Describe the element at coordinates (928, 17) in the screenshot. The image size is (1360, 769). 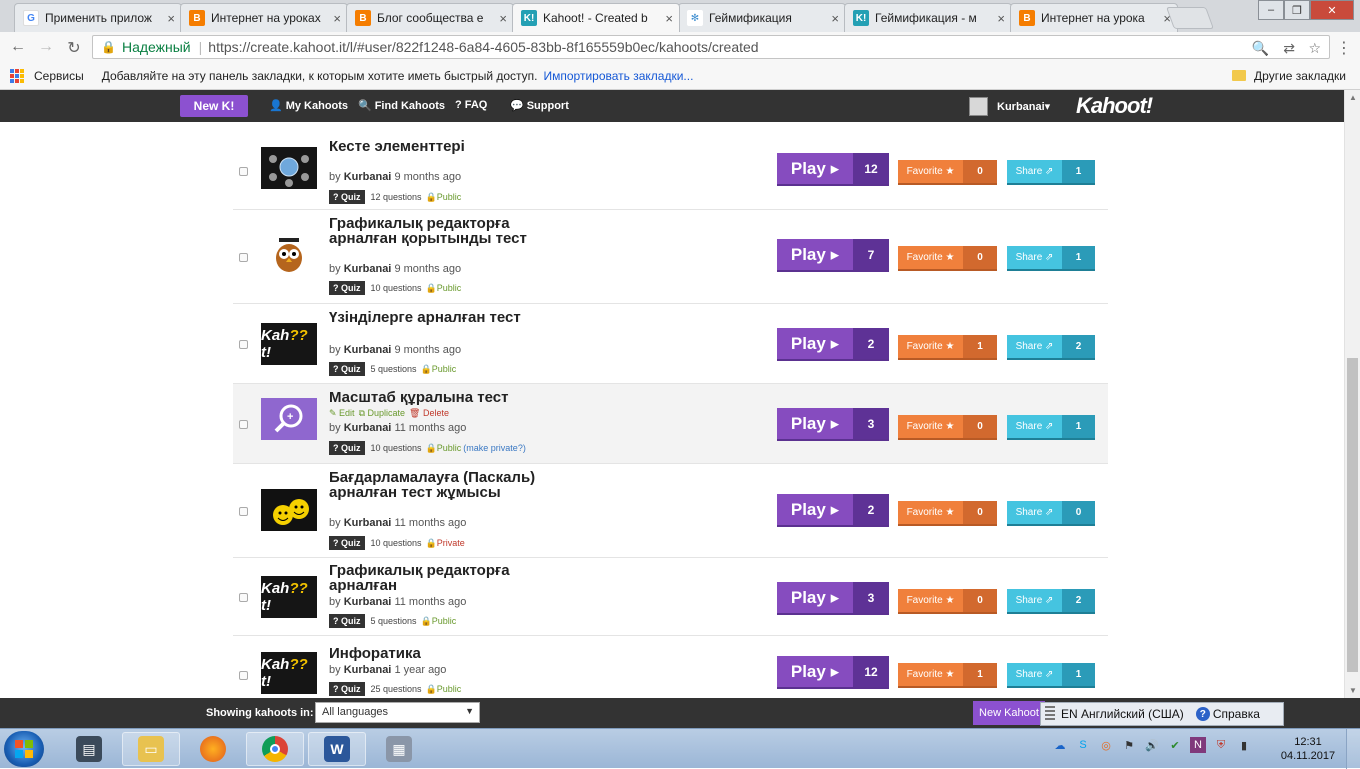
I see `browser-tab-6: K! Геймификация - м ×` at that location.